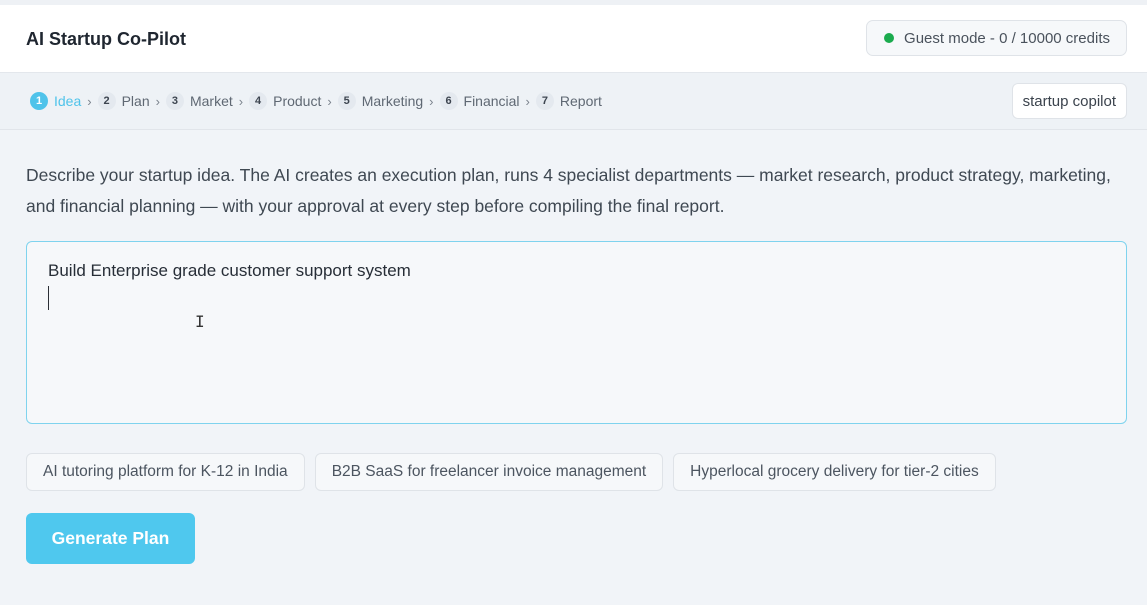 The image size is (1147, 605). What do you see at coordinates (491, 101) in the screenshot?
I see `step-label: Financial` at bounding box center [491, 101].